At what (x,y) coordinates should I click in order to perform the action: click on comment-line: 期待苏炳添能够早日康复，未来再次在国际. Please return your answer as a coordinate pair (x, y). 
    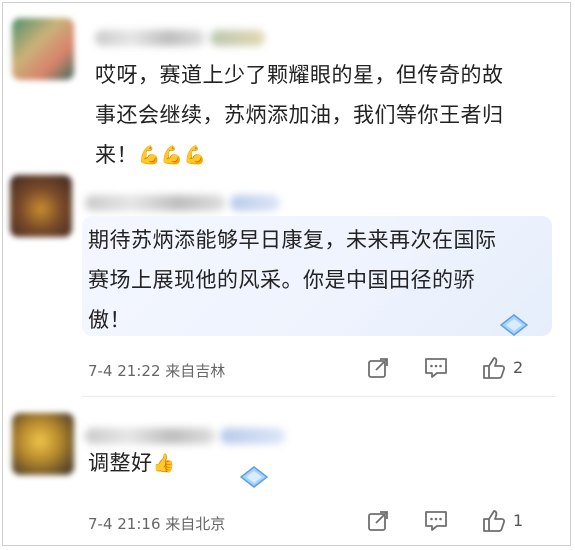
    Looking at the image, I should click on (292, 240).